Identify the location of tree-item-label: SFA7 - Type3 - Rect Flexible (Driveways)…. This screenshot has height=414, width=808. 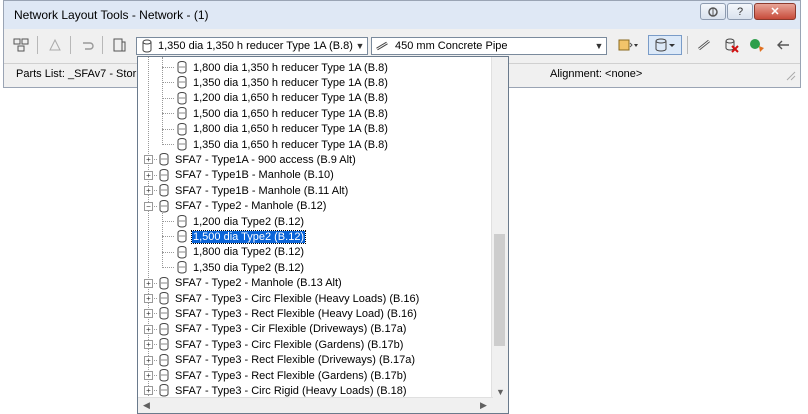
(295, 360).